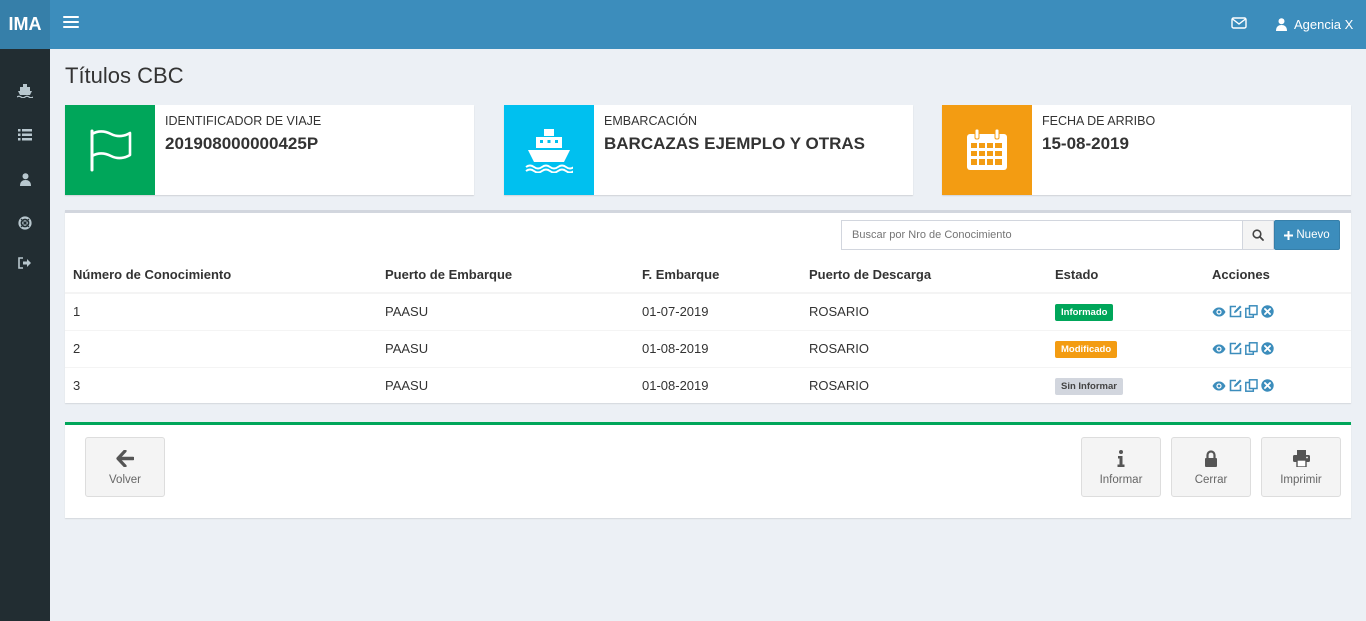 The width and height of the screenshot is (1366, 621). I want to click on cerrar-label: Cerrar, so click(1211, 479).